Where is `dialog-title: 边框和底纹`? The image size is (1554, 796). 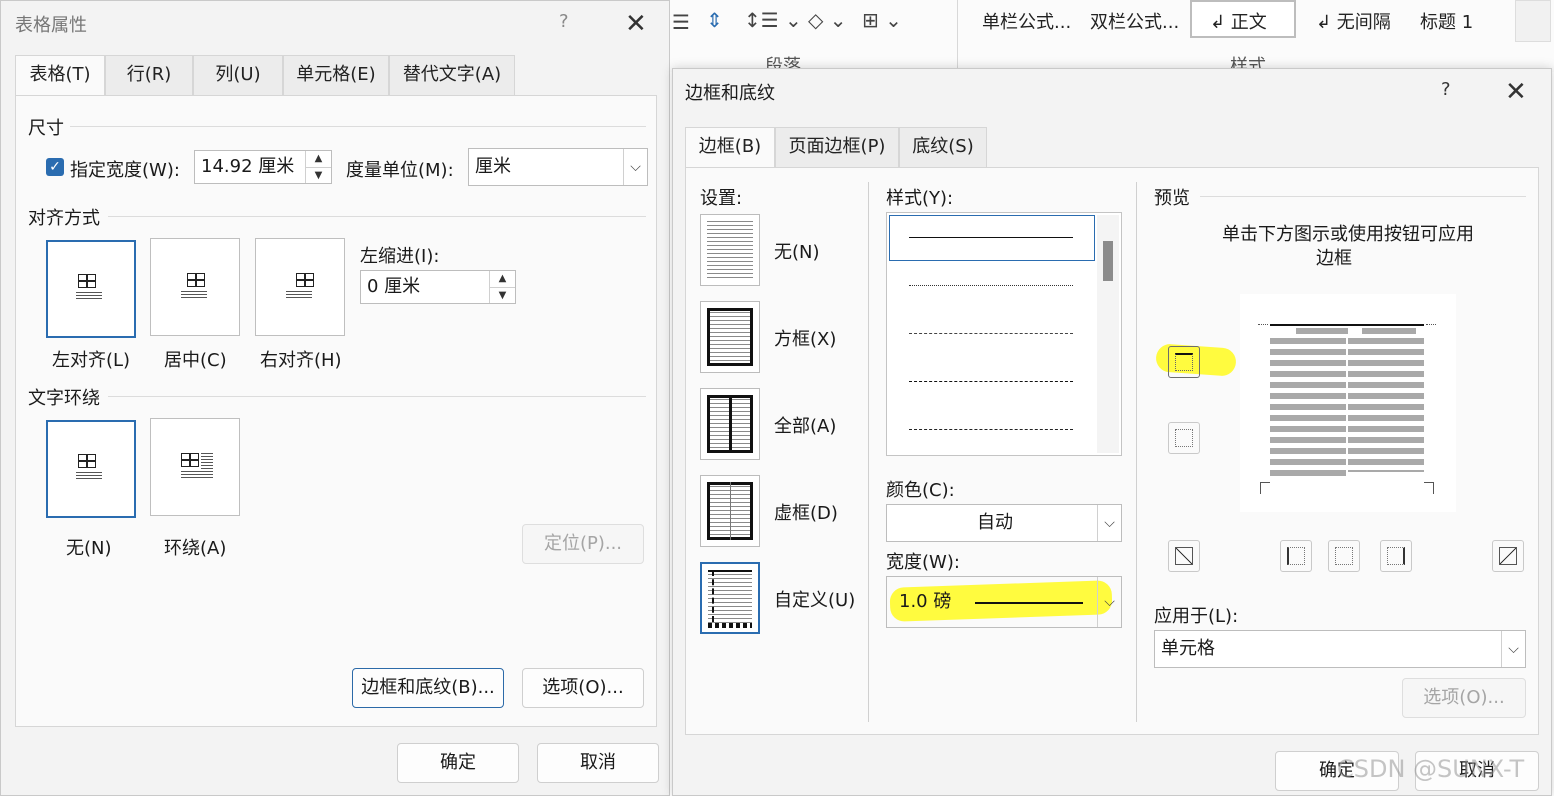 dialog-title: 边框和底纹 is located at coordinates (730, 93).